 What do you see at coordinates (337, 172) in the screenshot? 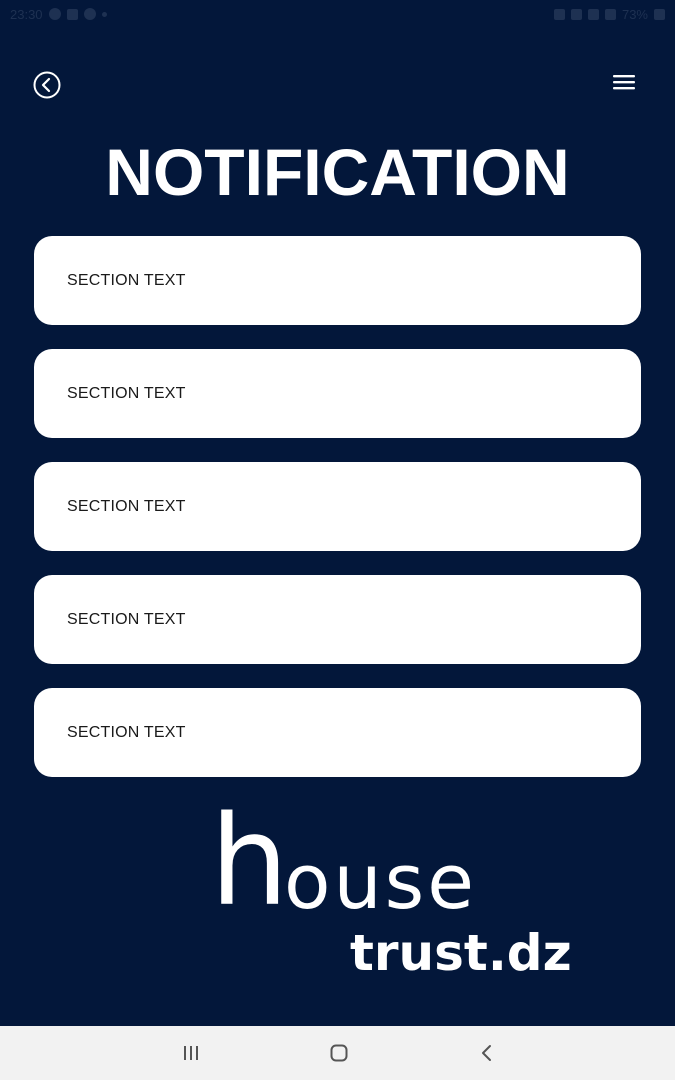
I see `page-title: NOTIFICATION` at bounding box center [337, 172].